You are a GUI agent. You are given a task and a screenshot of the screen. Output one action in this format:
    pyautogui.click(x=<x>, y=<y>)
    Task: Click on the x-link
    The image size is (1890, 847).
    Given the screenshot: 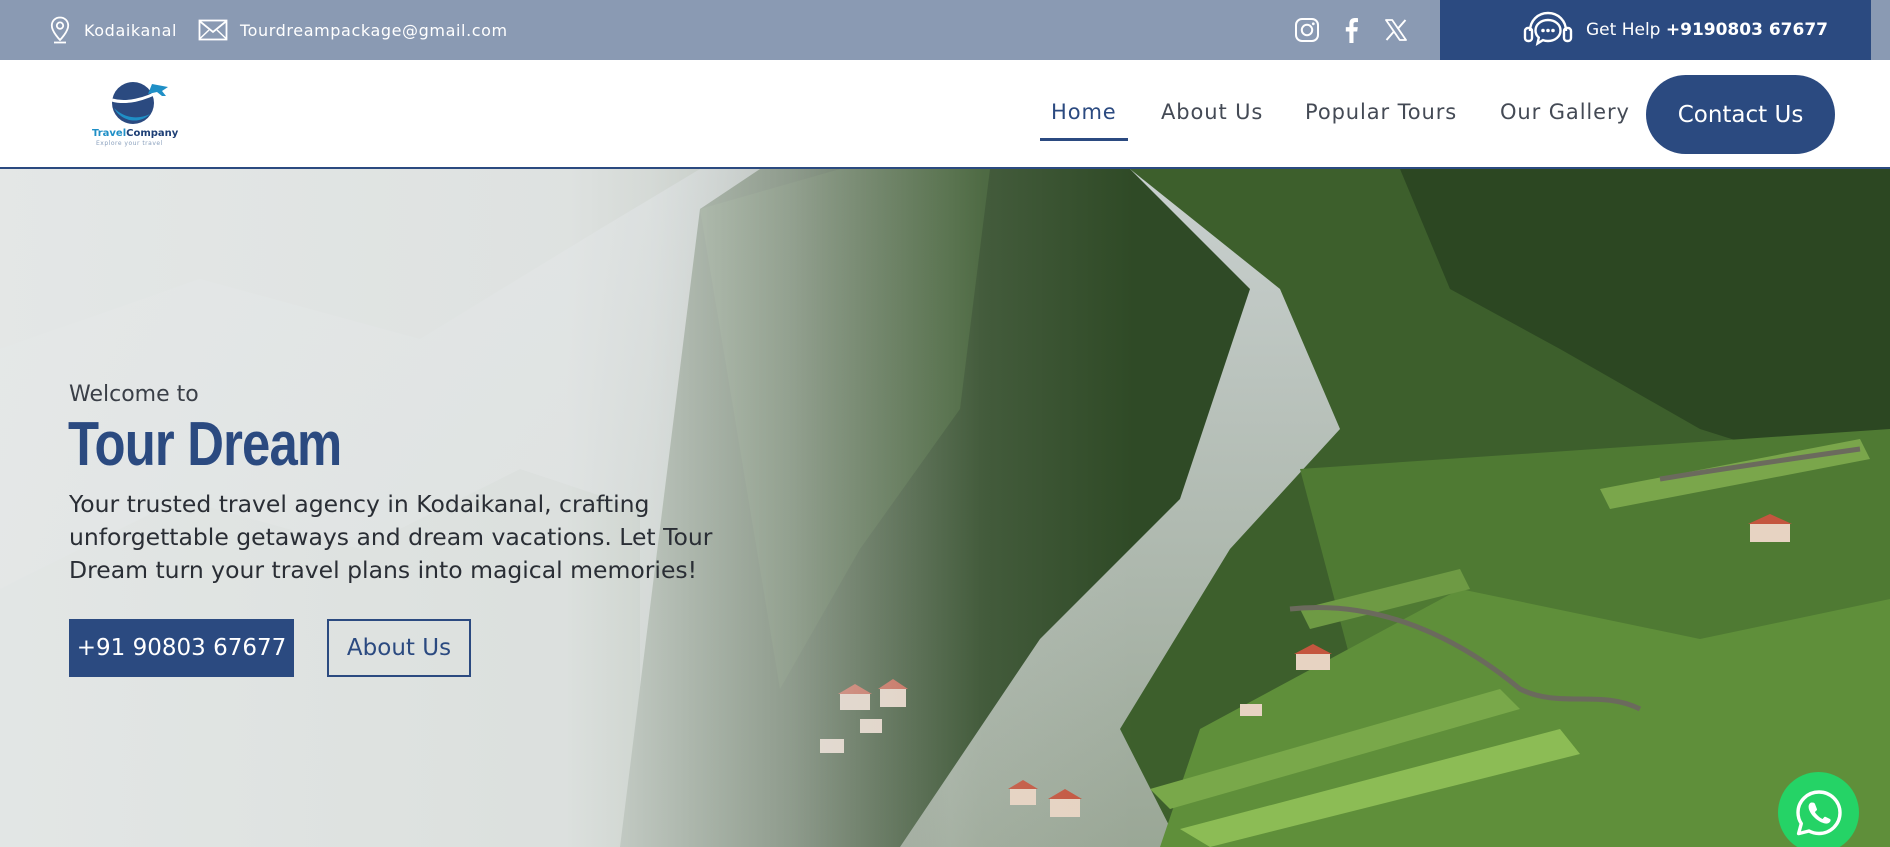 What is the action you would take?
    pyautogui.click(x=1396, y=30)
    